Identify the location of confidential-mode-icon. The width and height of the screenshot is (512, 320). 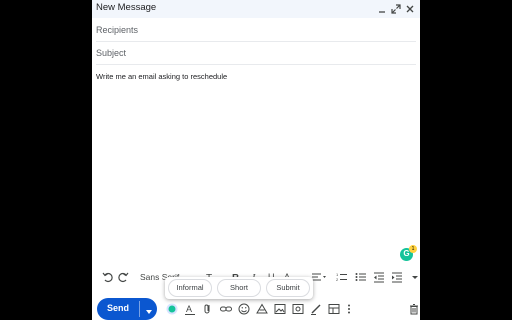
(298, 308).